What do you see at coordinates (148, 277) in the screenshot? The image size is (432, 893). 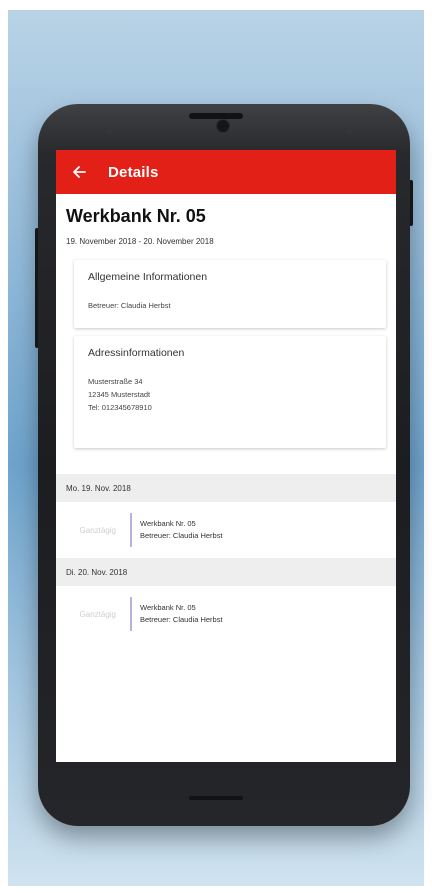 I see `general-info-title: Allgemeine Informationen` at bounding box center [148, 277].